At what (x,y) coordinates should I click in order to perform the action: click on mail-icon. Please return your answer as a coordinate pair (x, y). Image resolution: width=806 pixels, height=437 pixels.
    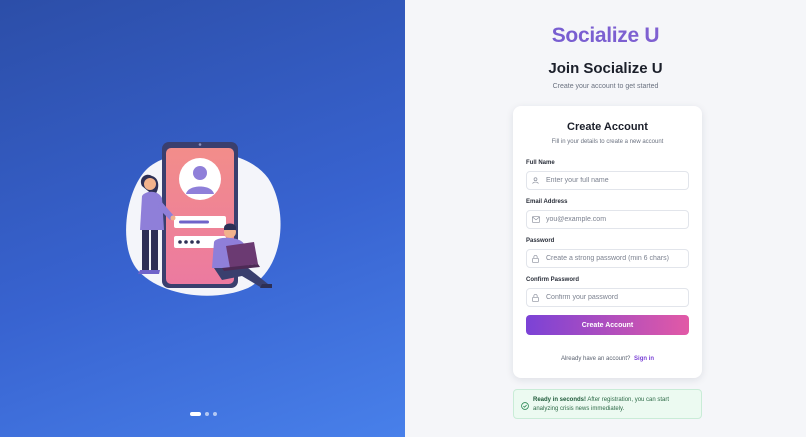
    Looking at the image, I should click on (535, 219).